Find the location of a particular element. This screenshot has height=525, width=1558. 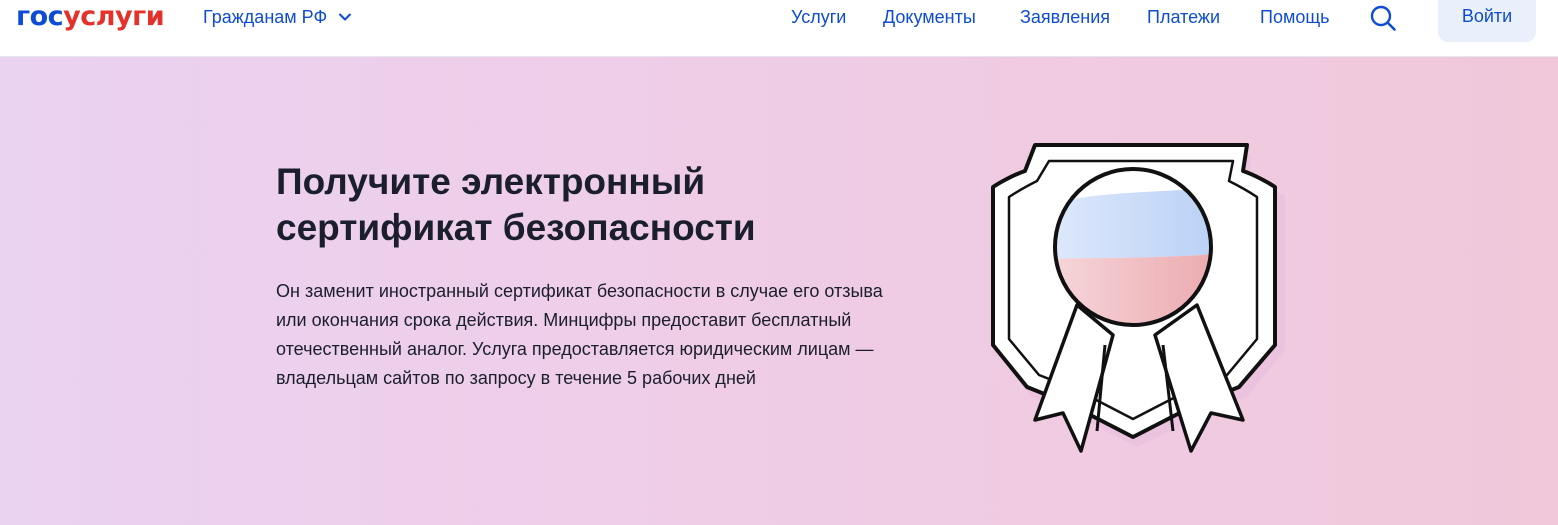

nav-applications: Заявления is located at coordinates (1065, 17).